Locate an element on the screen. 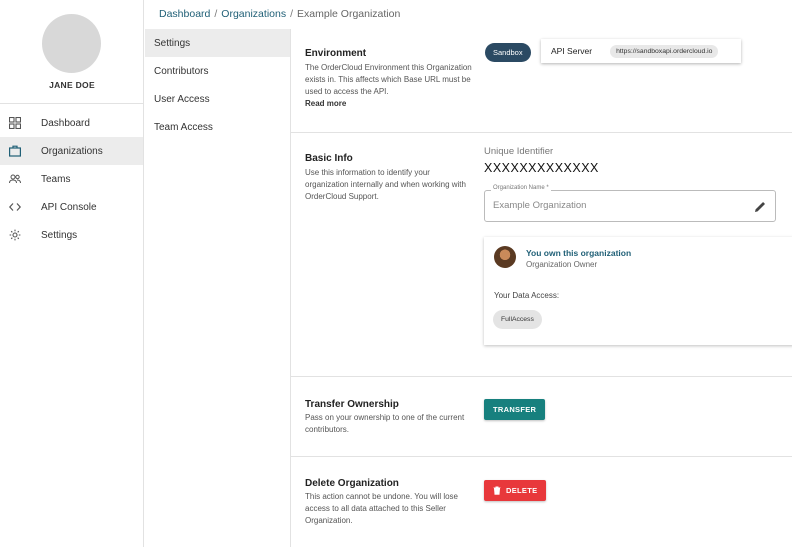  sidebar-item-settings: Settings is located at coordinates (71, 235).